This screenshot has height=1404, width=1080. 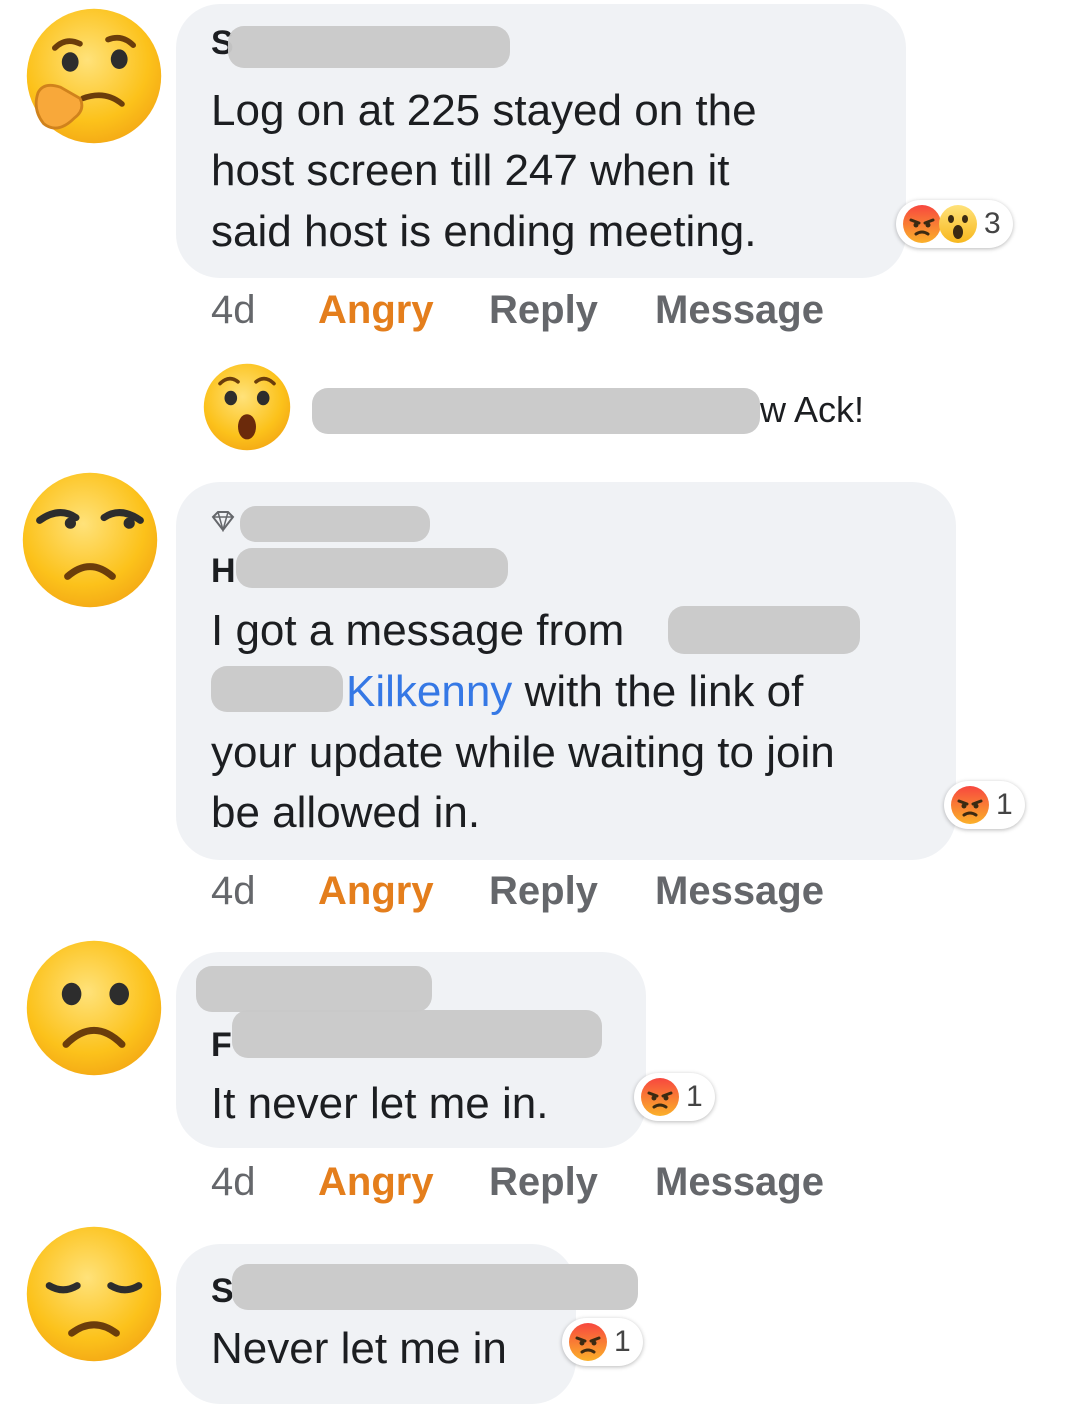 I want to click on avatar-thinking-face-icon, so click(x=94, y=76).